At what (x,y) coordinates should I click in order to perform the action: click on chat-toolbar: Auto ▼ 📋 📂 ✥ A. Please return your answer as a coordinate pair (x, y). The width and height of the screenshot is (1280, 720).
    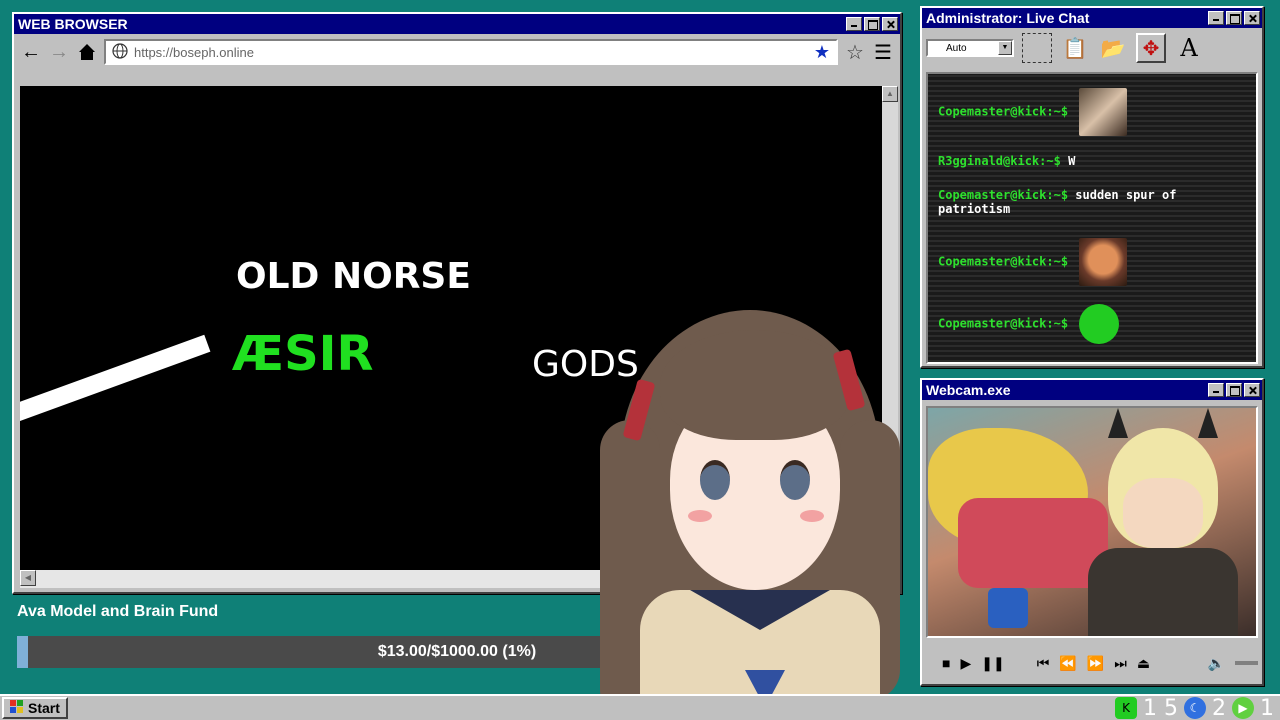
    Looking at the image, I should click on (1092, 48).